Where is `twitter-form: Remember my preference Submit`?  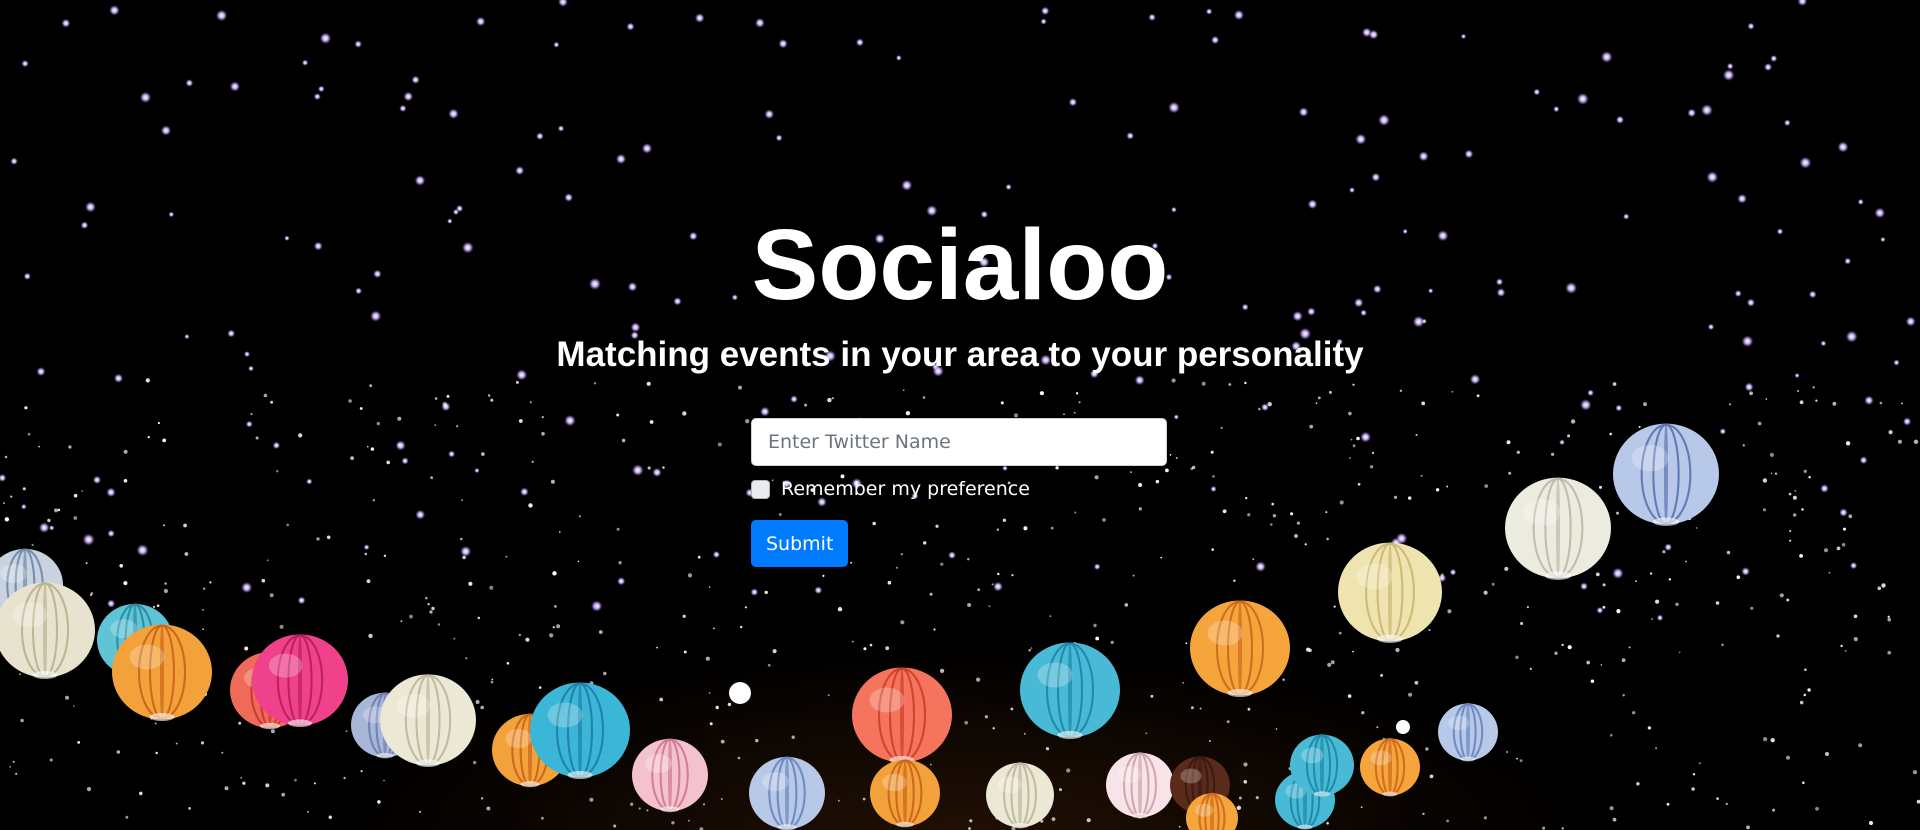
twitter-form: Remember my preference Submit is located at coordinates (959, 492).